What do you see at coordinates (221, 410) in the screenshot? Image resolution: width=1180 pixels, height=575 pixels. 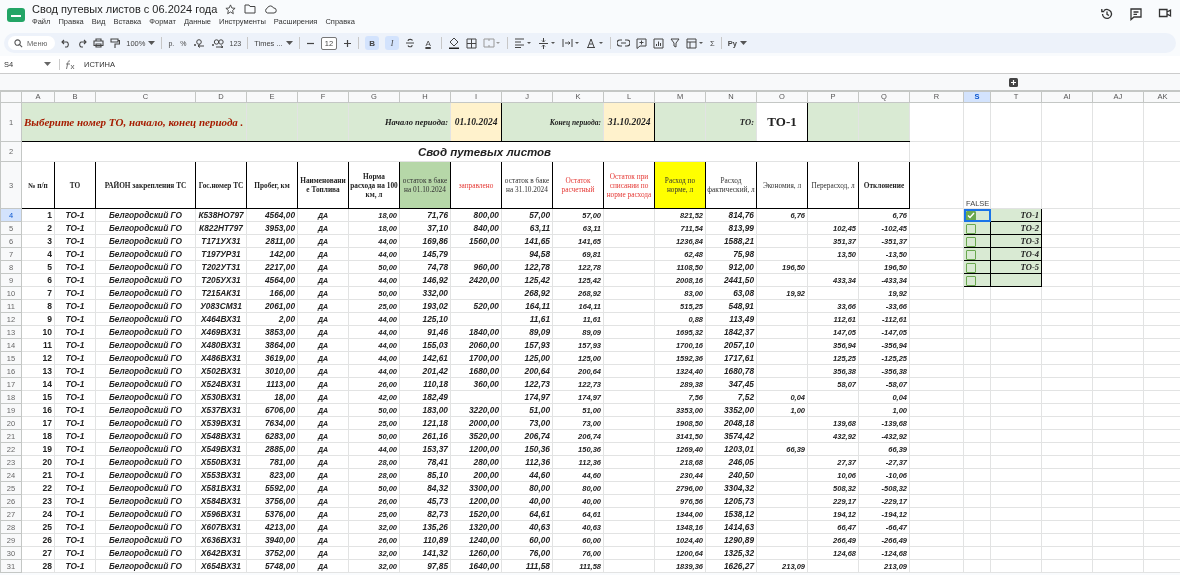 I see `table-cell: Х537ВХ31` at bounding box center [221, 410].